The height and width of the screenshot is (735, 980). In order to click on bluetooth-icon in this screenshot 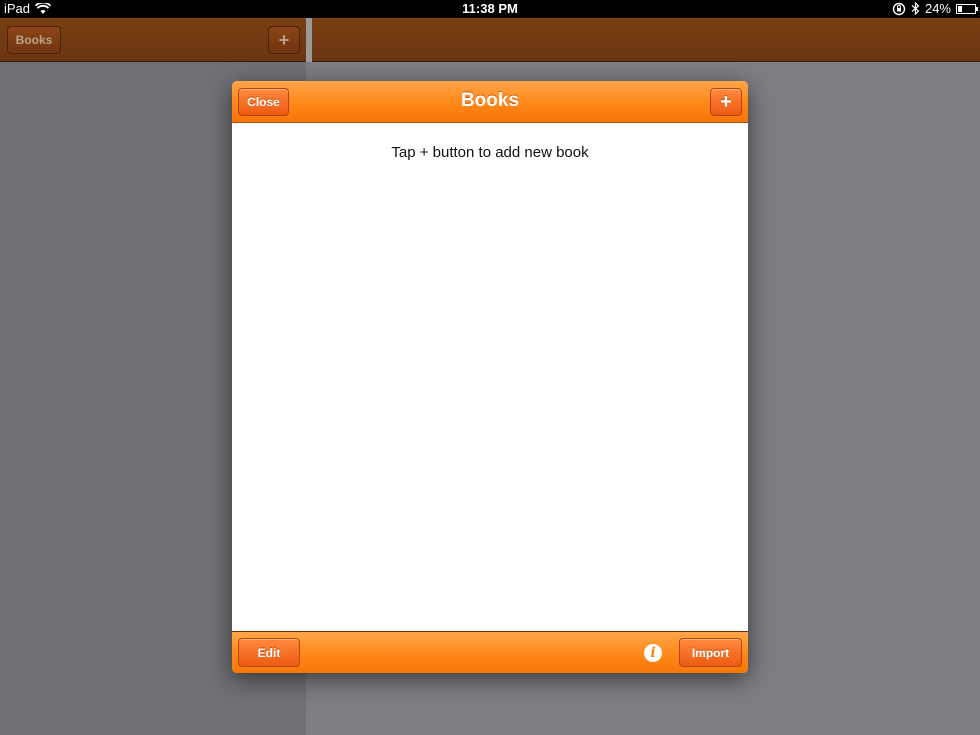, I will do `click(915, 8)`.